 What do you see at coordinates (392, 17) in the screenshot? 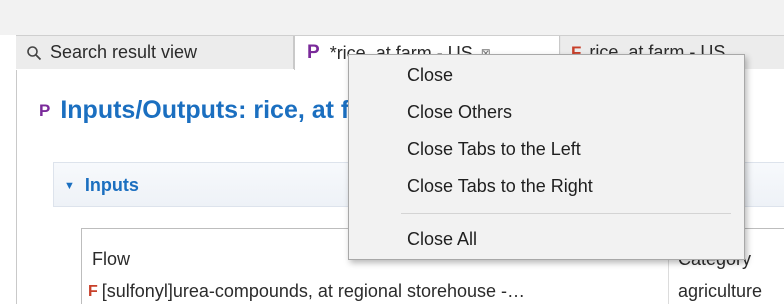
I see `window-top-strip` at bounding box center [392, 17].